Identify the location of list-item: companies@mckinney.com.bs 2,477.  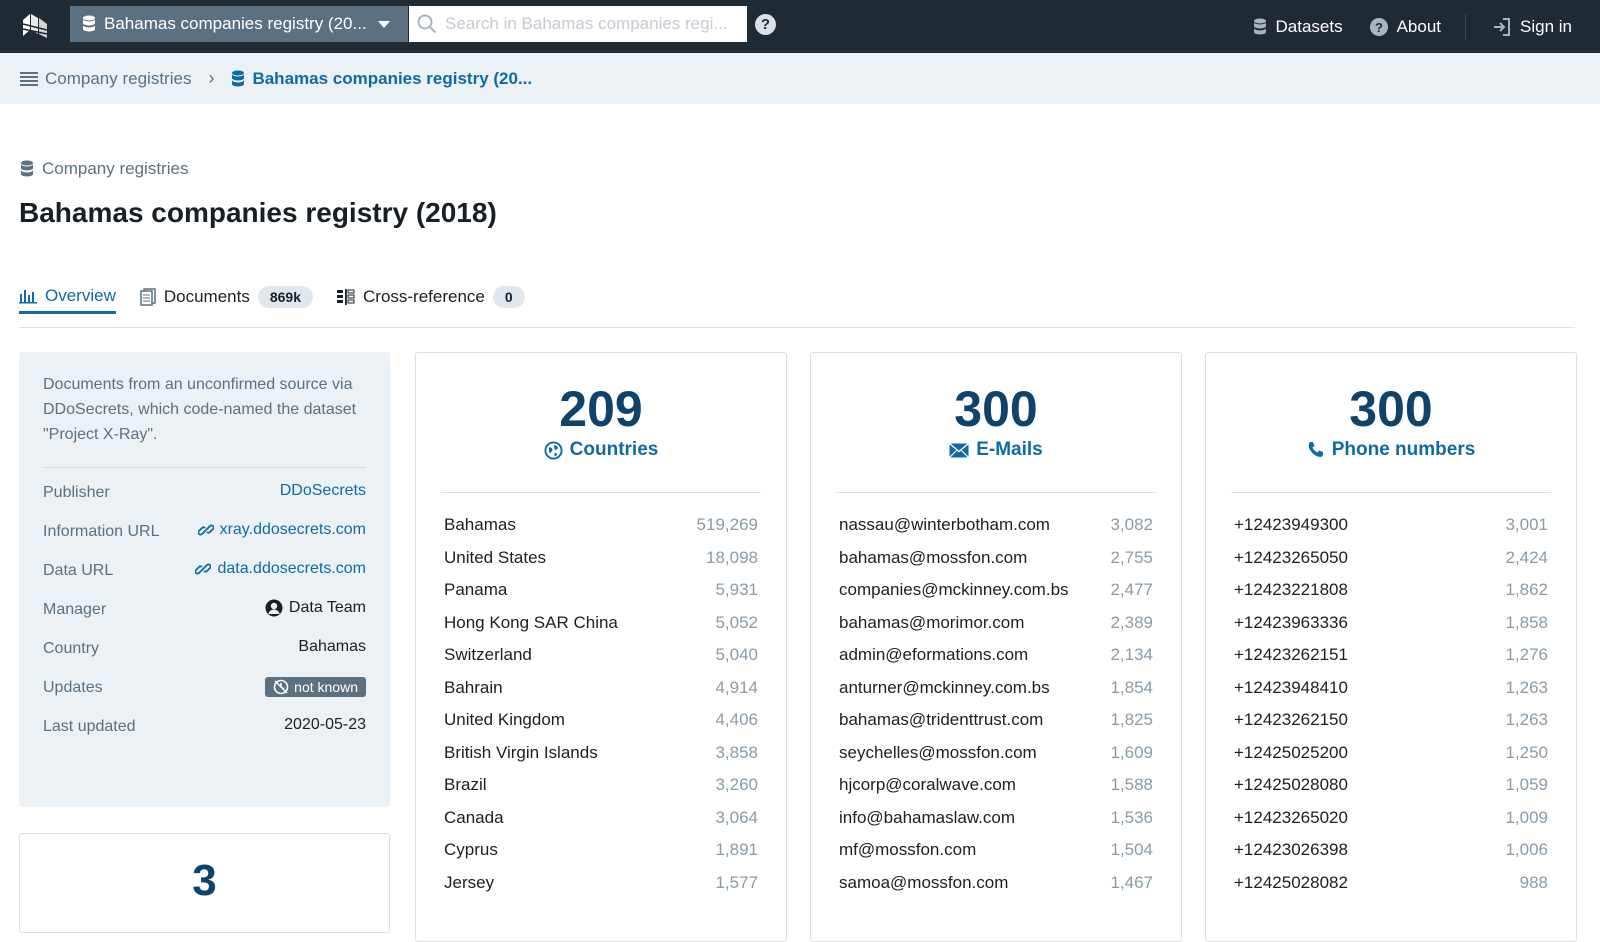
(996, 590).